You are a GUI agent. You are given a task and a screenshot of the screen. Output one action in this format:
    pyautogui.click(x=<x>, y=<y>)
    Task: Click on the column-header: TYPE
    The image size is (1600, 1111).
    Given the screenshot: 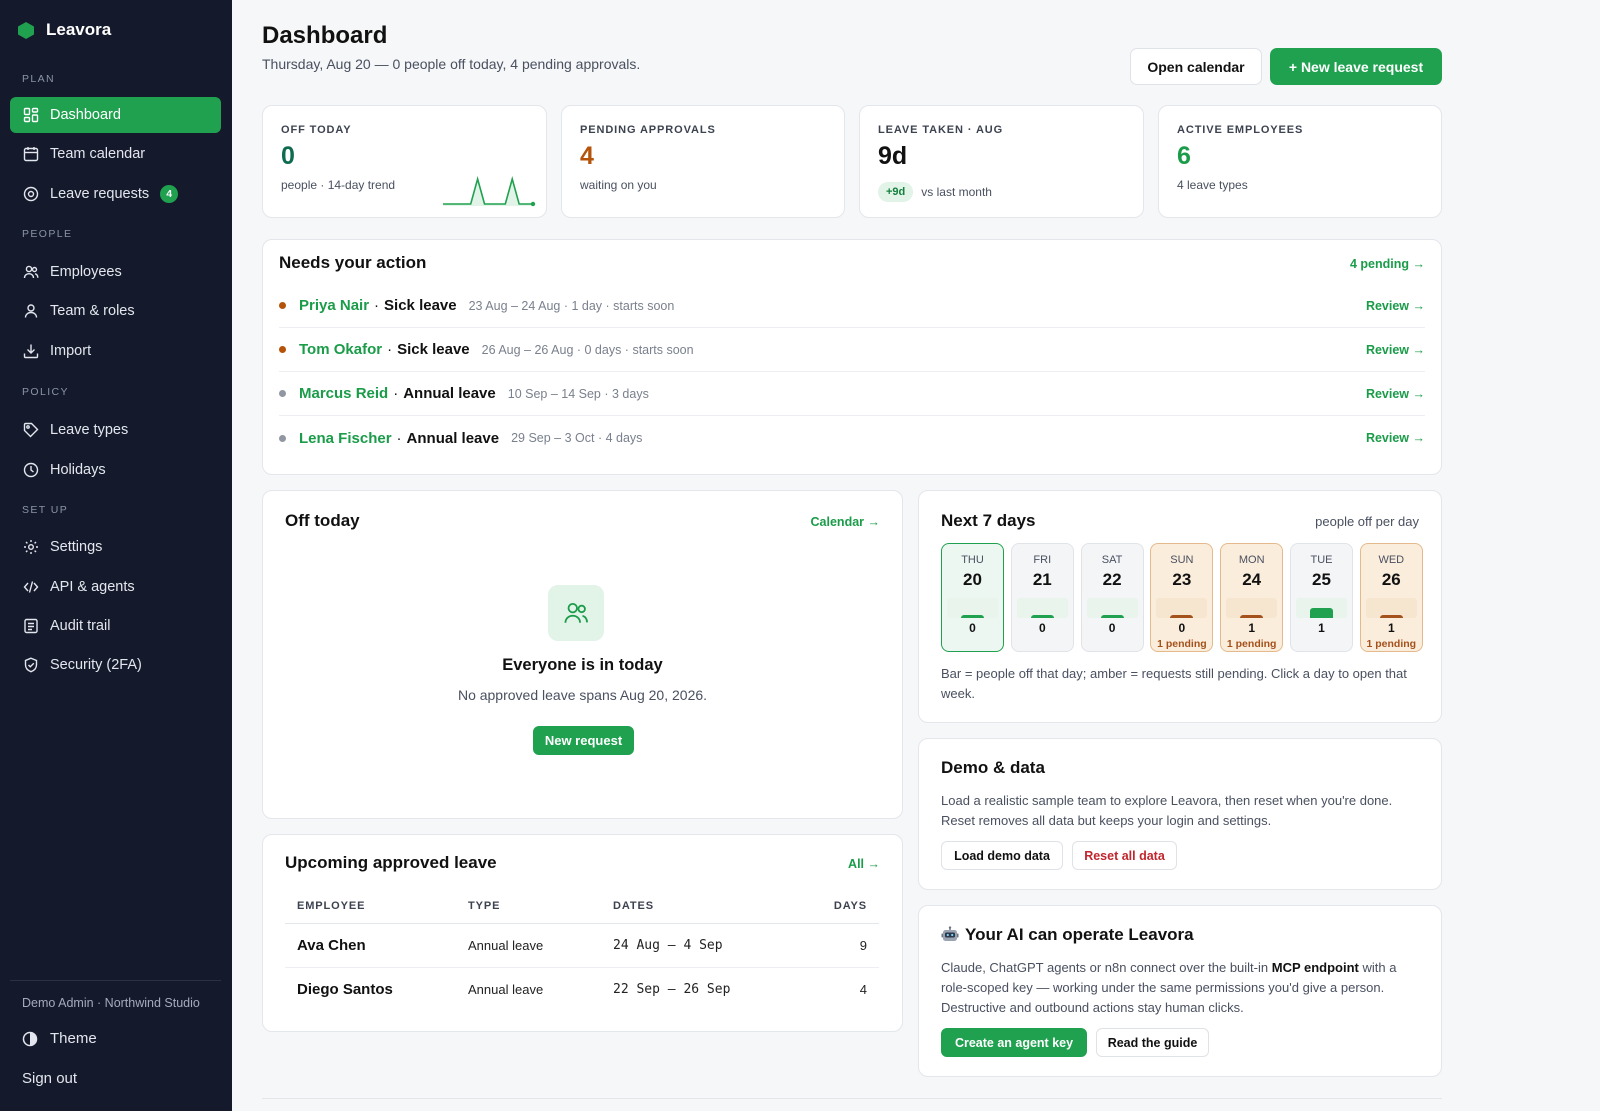 What is the action you would take?
    pyautogui.click(x=528, y=906)
    